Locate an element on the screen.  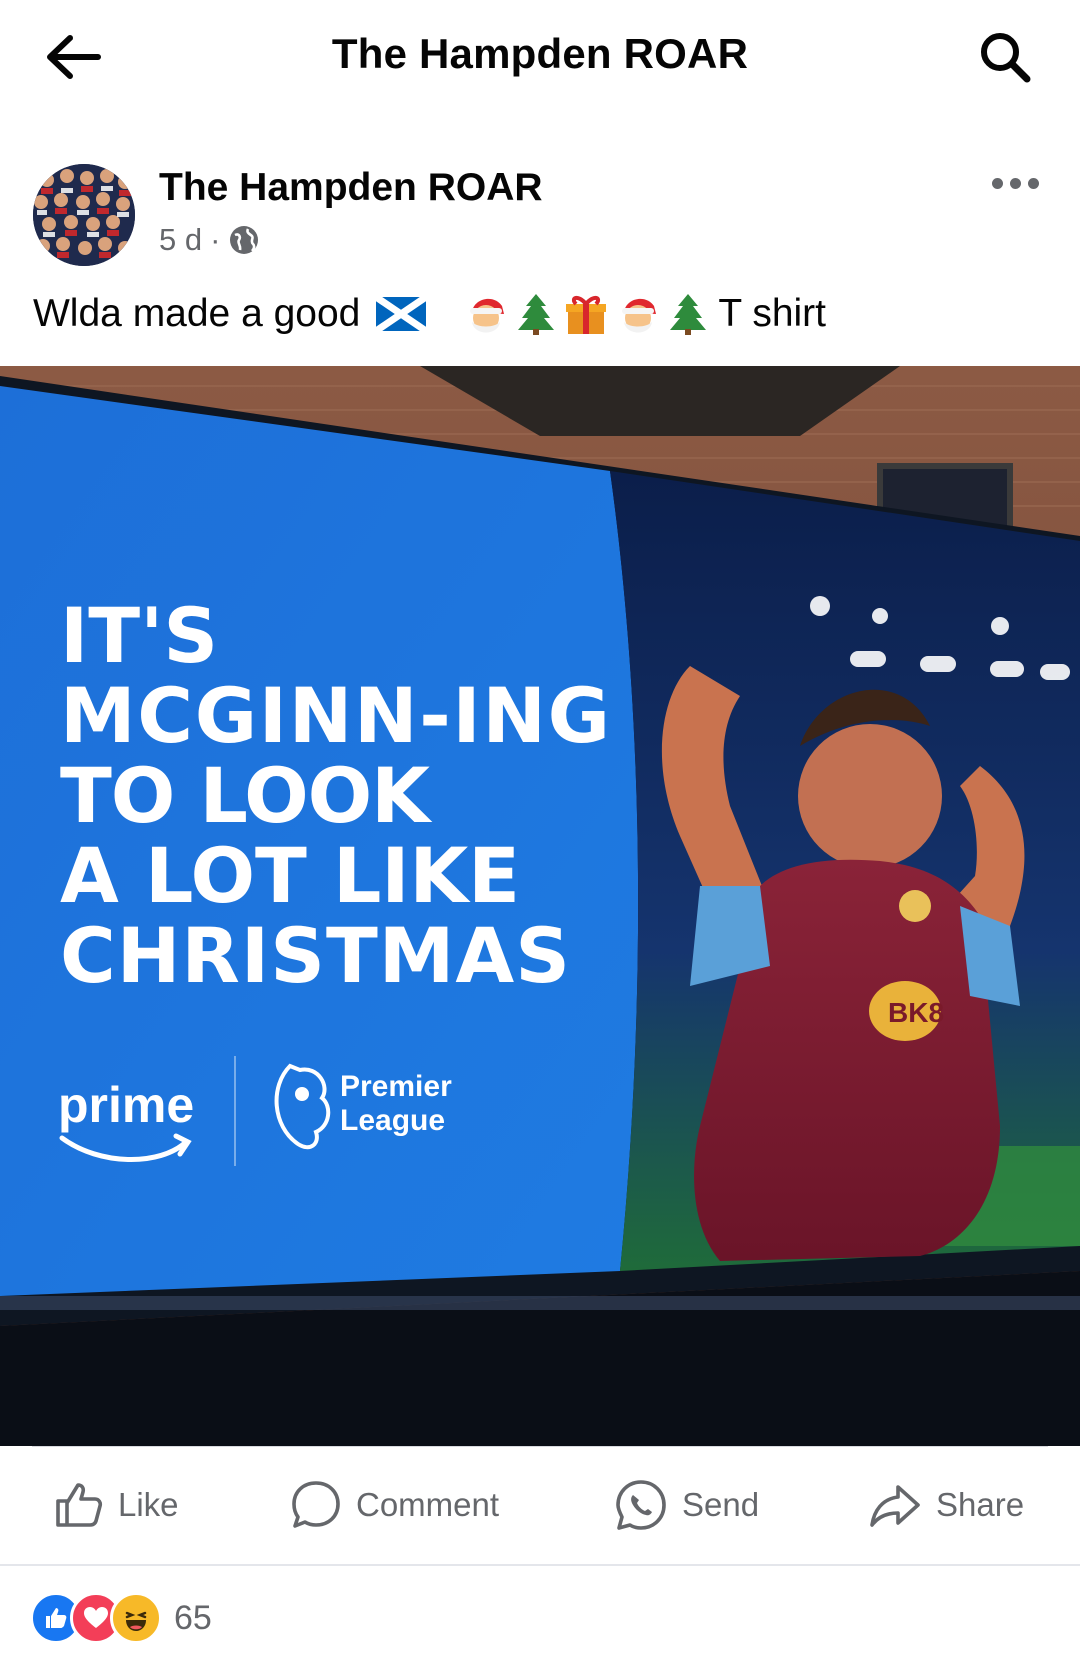
shirt-sponsor-text: BK8 is located at coordinates (916, 1012).